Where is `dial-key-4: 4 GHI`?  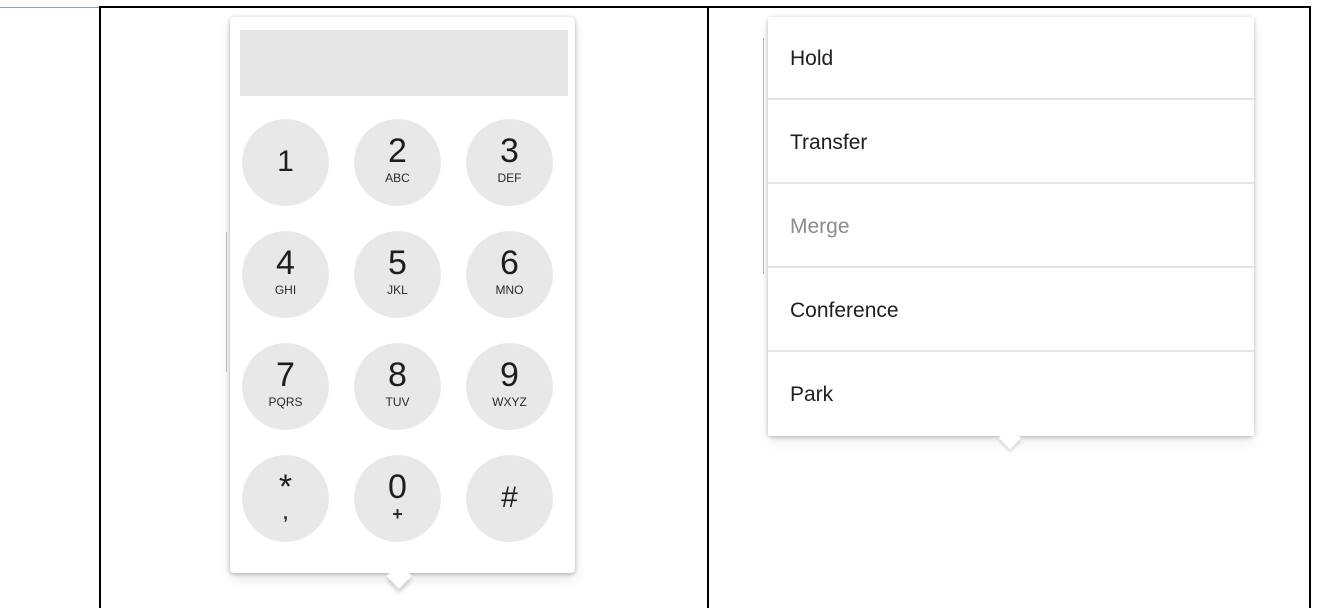 dial-key-4: 4 GHI is located at coordinates (285, 274).